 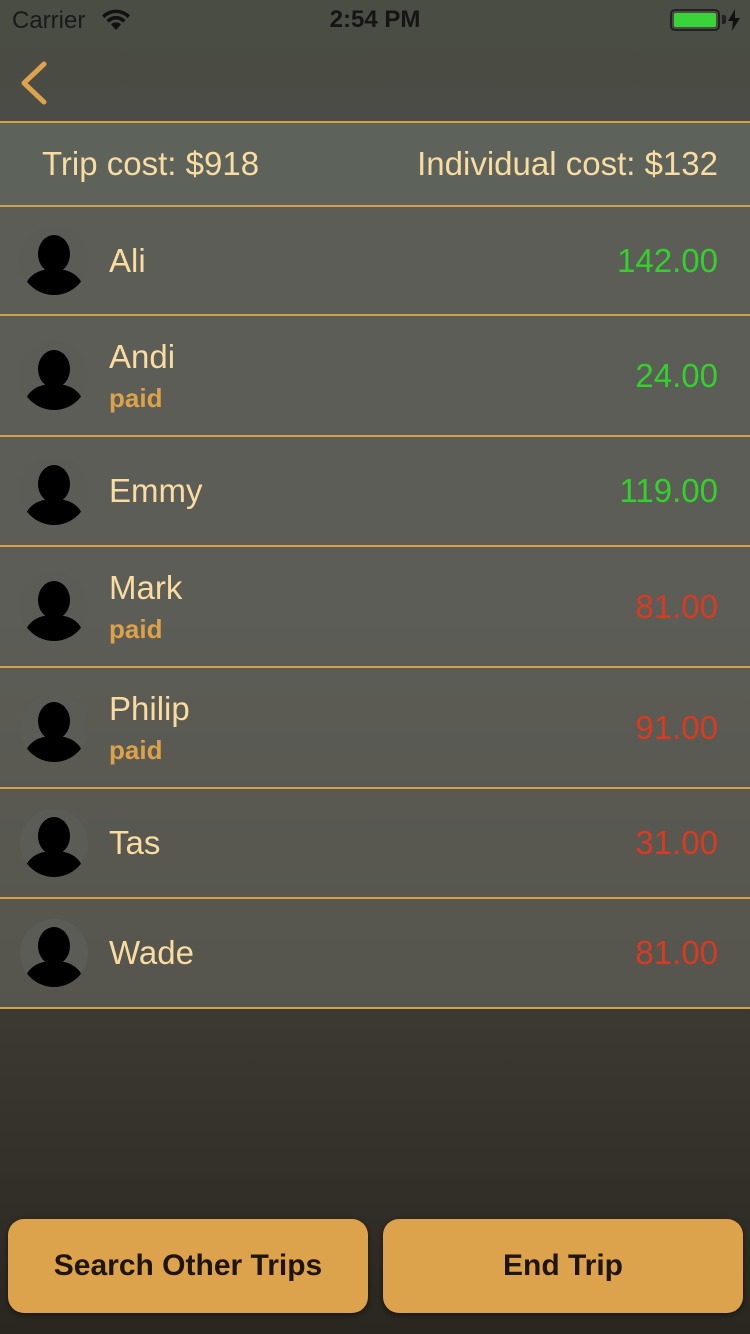 I want to click on clock: 2:54 PM, so click(x=375, y=19).